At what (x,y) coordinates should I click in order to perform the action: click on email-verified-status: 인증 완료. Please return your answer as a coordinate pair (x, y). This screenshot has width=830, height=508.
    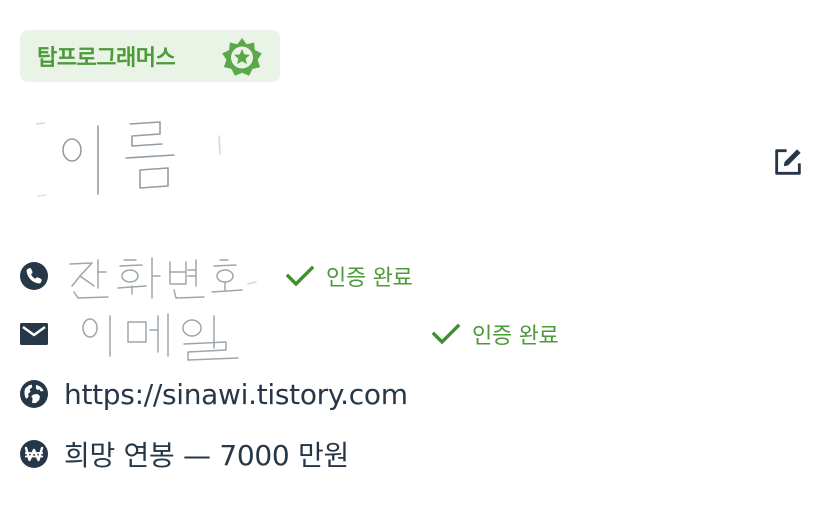
    Looking at the image, I should click on (495, 334).